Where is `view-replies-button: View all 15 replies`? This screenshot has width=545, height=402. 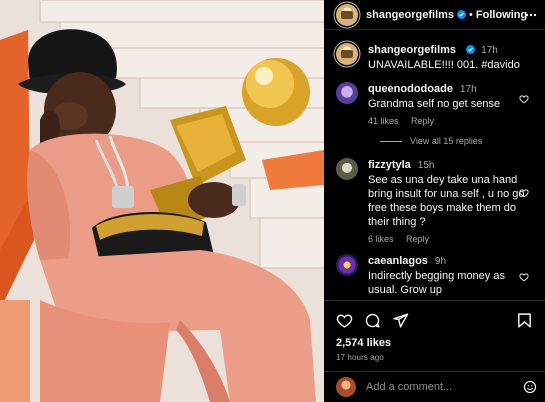 view-replies-button: View all 15 replies is located at coordinates (457, 141).